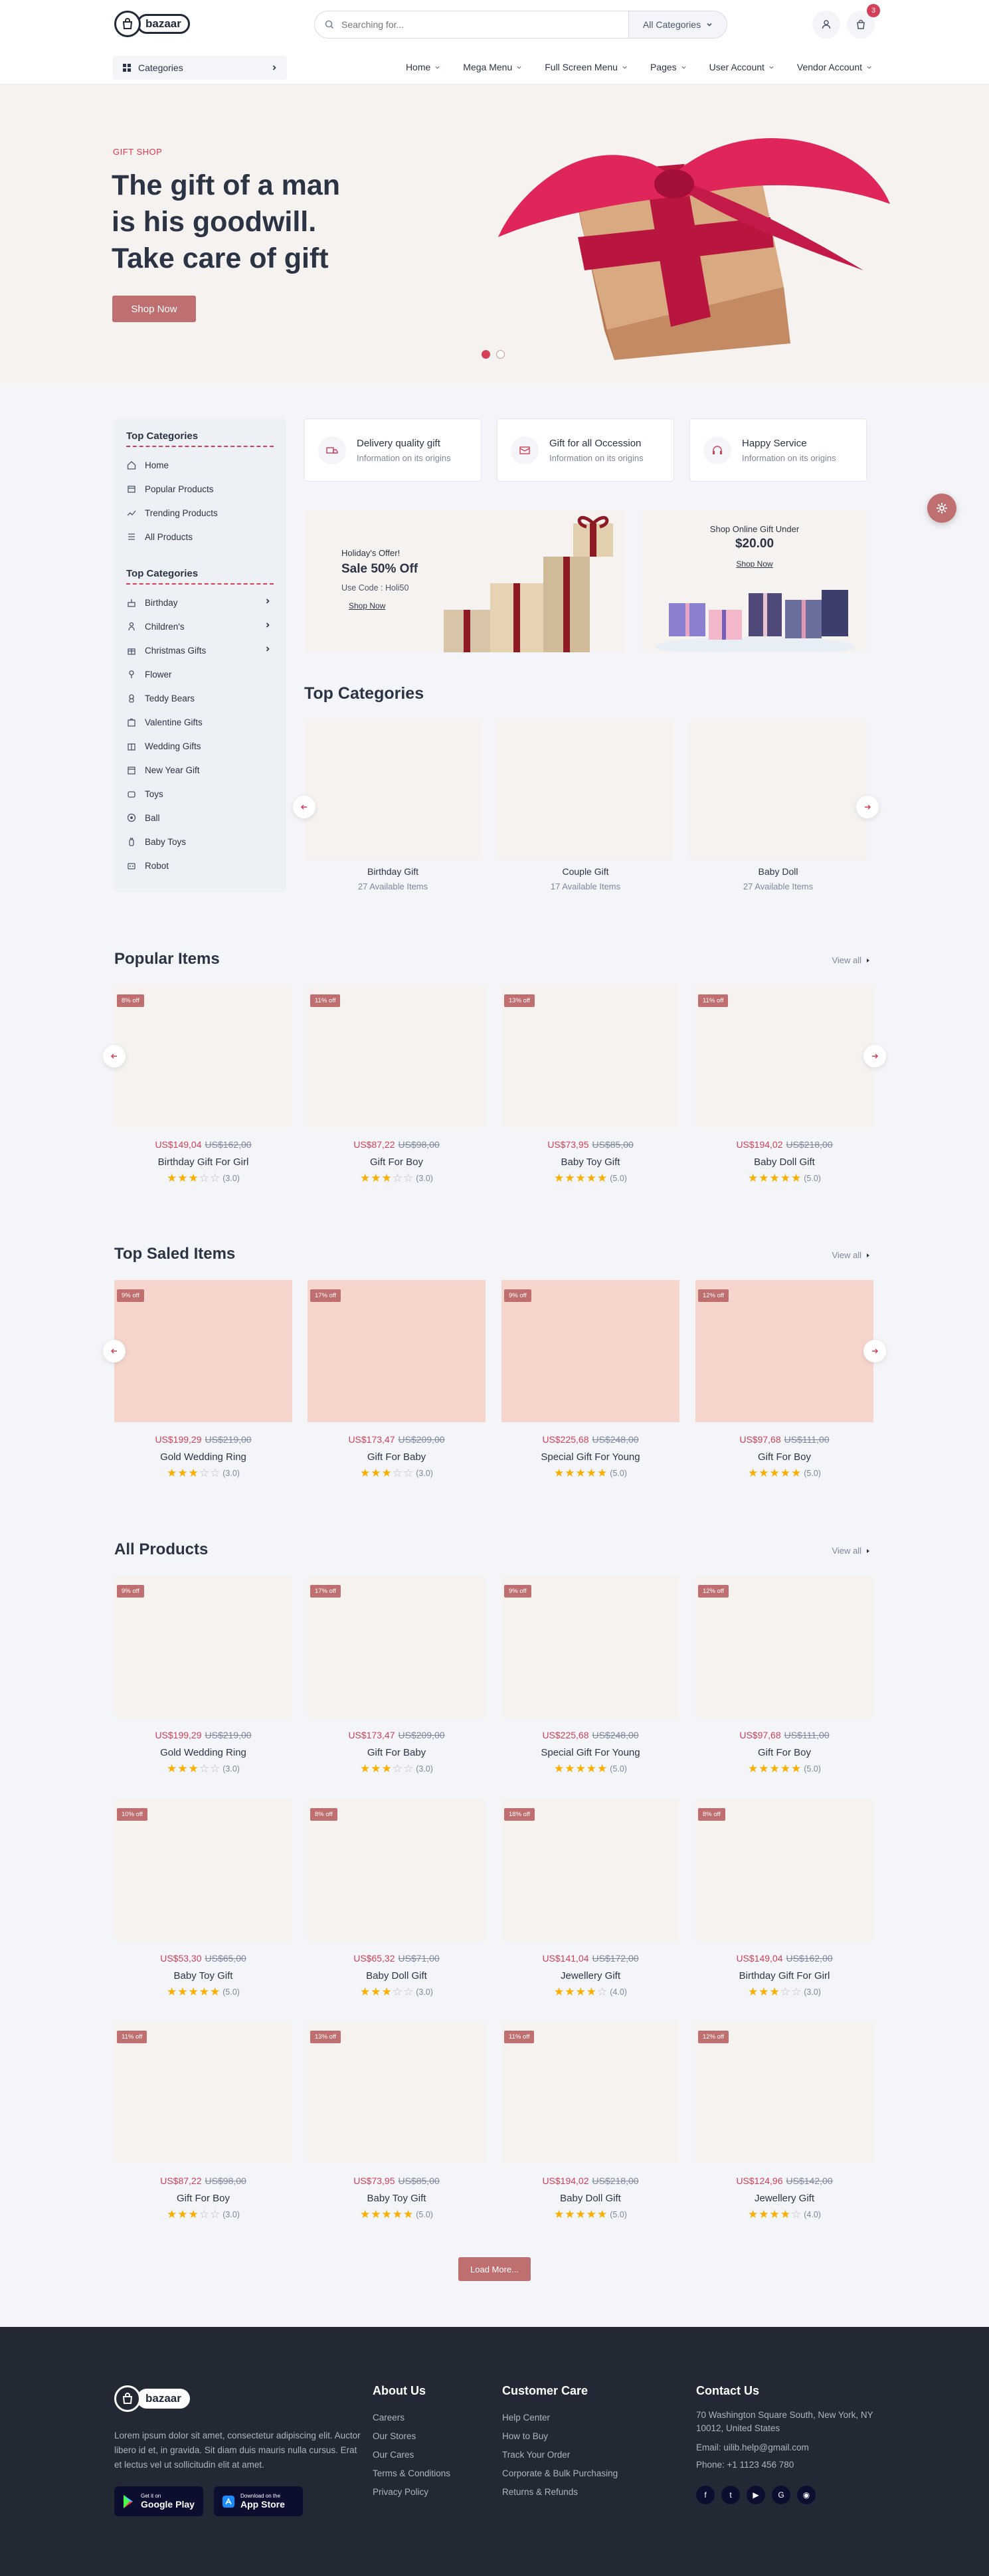  I want to click on search-category-select: All Categories, so click(677, 24).